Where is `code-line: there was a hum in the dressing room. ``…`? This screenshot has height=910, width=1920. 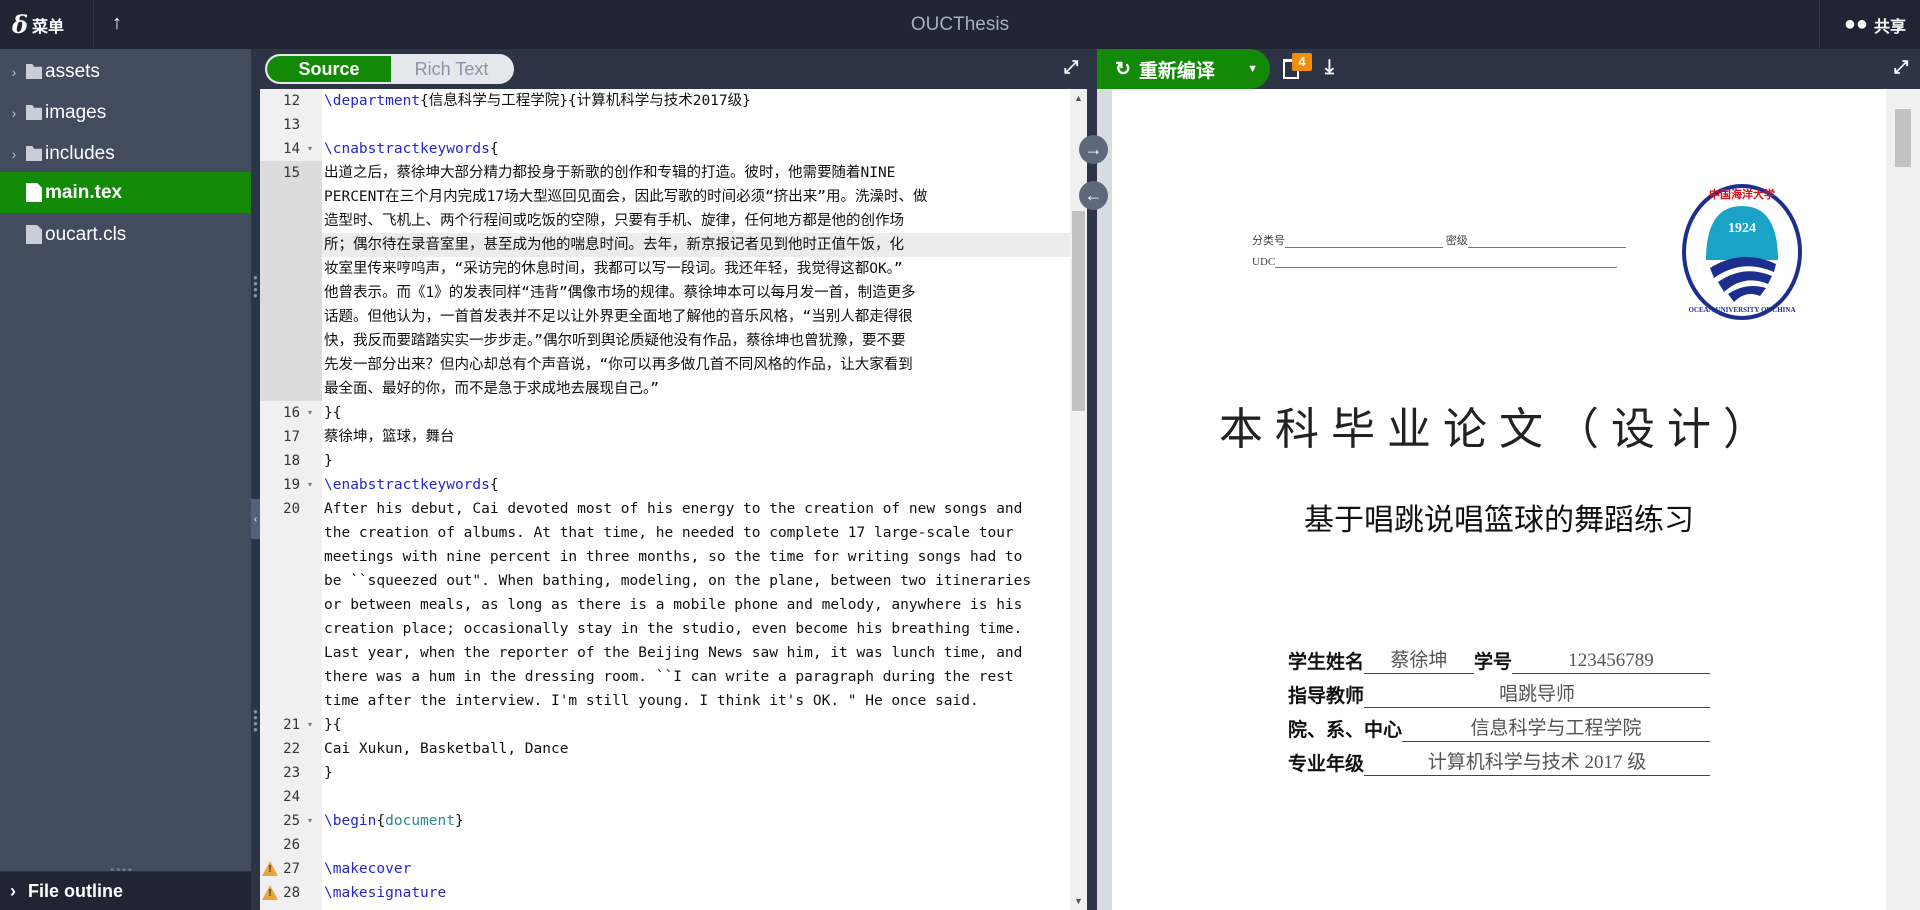
code-line: there was a hum in the dressing room. ``… is located at coordinates (665, 677).